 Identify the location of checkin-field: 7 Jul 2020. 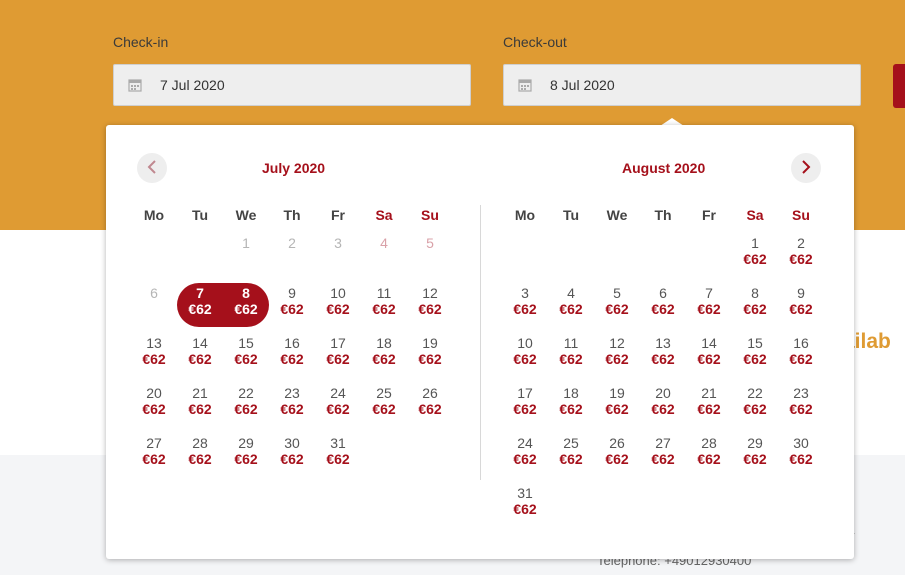
(292, 85).